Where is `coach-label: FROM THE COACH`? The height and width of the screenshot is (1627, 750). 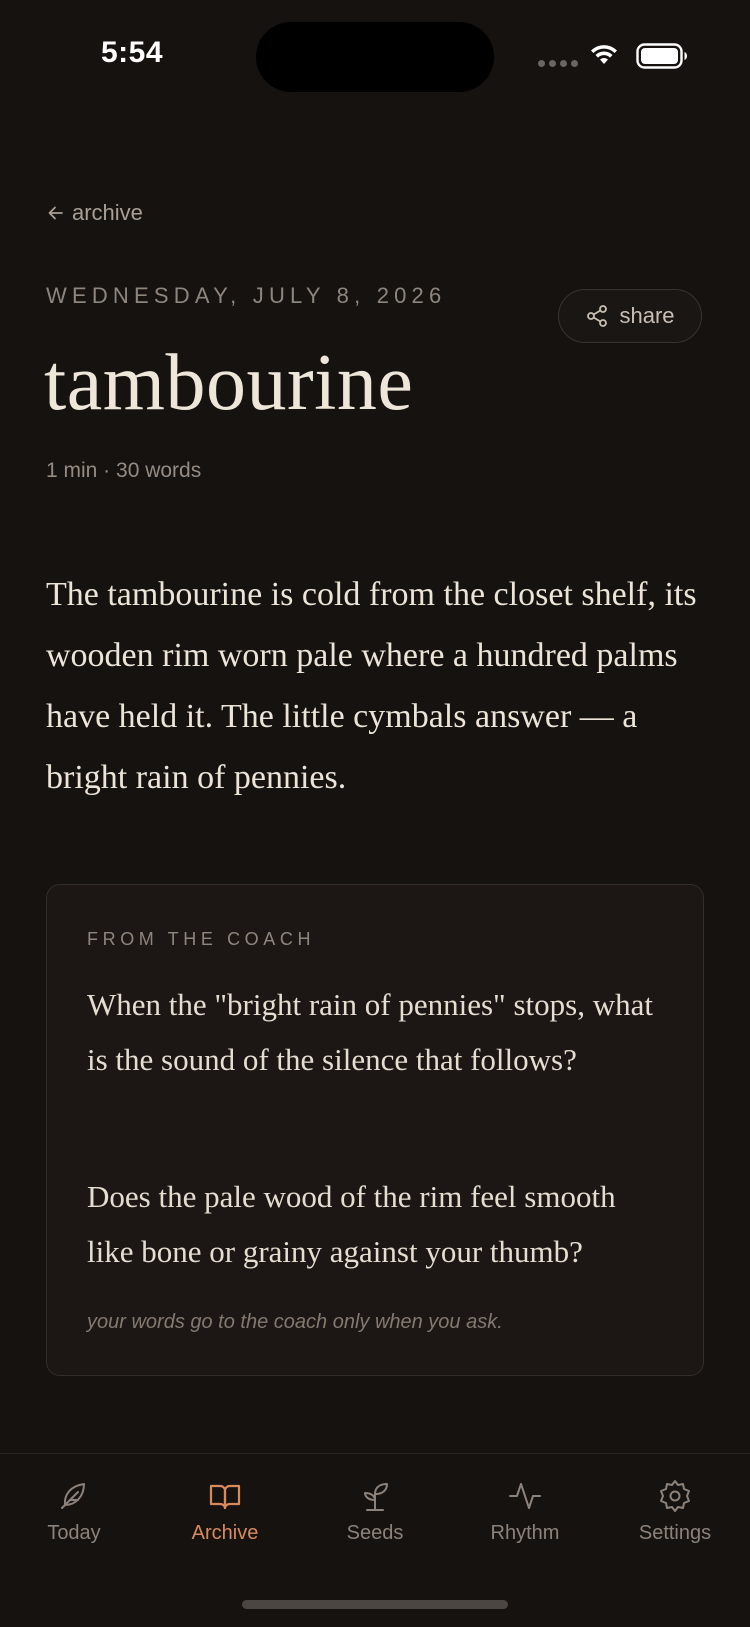 coach-label: FROM THE COACH is located at coordinates (201, 939).